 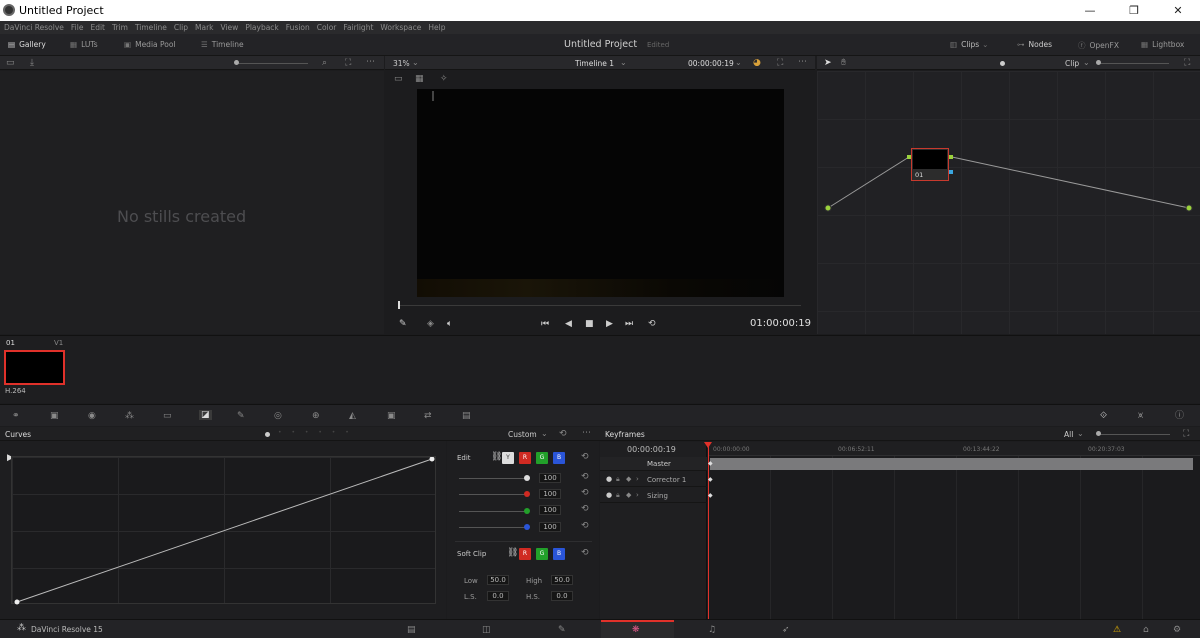 I want to click on viewer-zoom: 31%, so click(x=401, y=63).